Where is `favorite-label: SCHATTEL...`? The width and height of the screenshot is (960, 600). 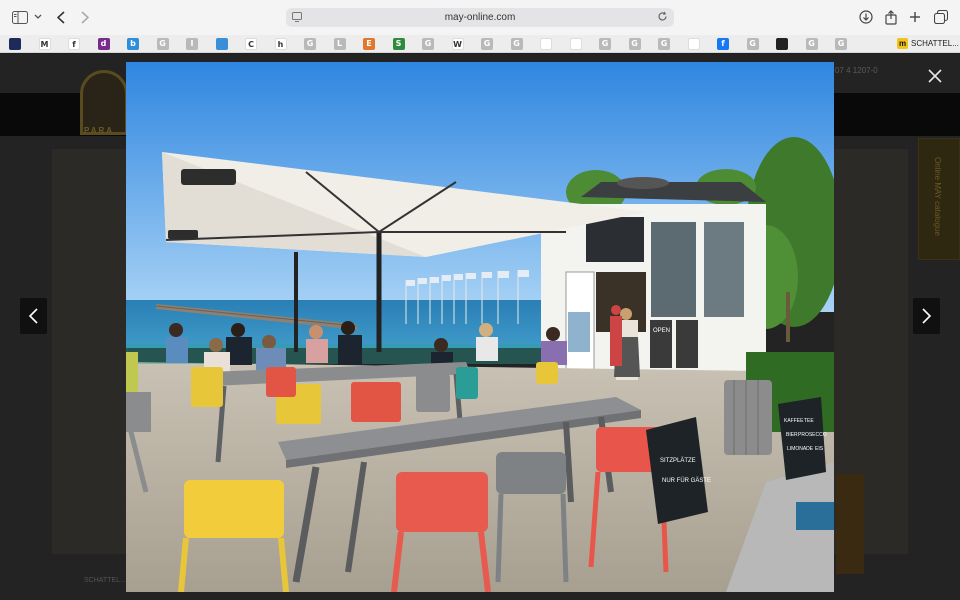
favorite-label: SCHATTEL... is located at coordinates (935, 43).